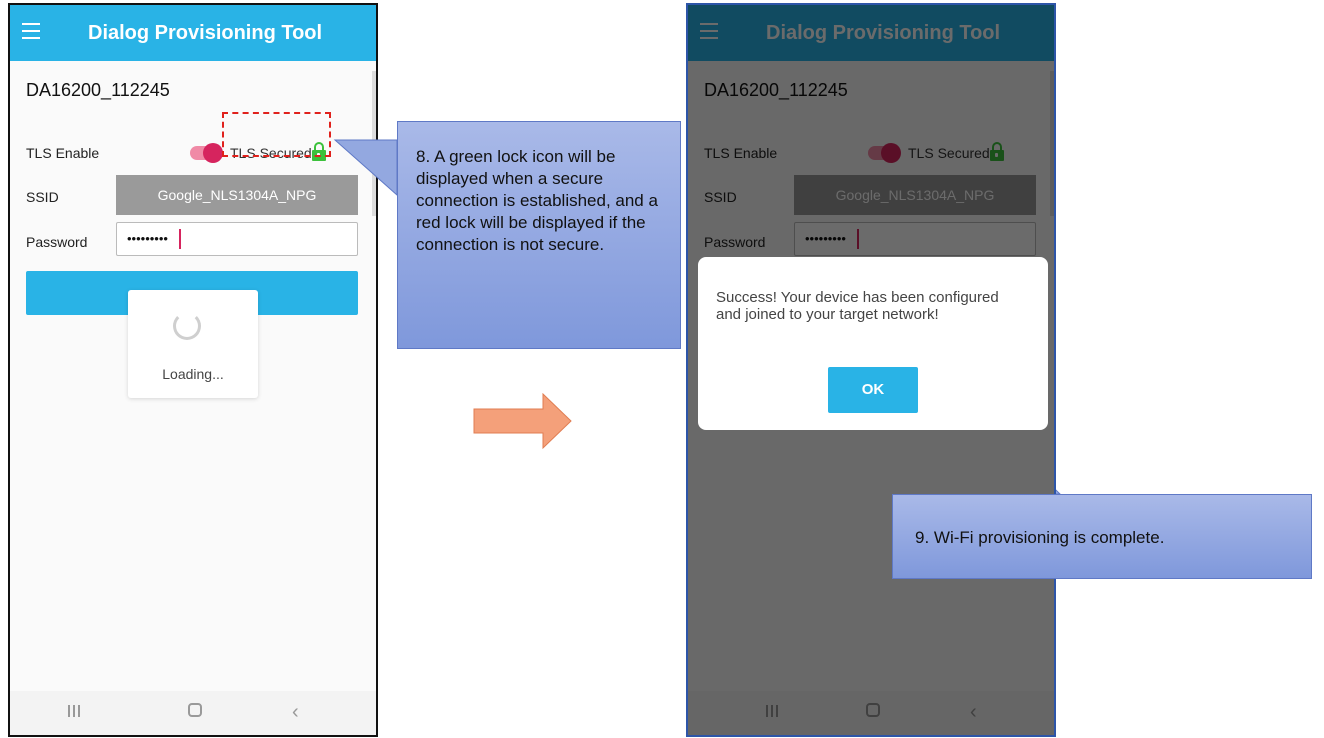 This screenshot has width=1324, height=738. What do you see at coordinates (31, 31) in the screenshot?
I see `hamburger-icon` at bounding box center [31, 31].